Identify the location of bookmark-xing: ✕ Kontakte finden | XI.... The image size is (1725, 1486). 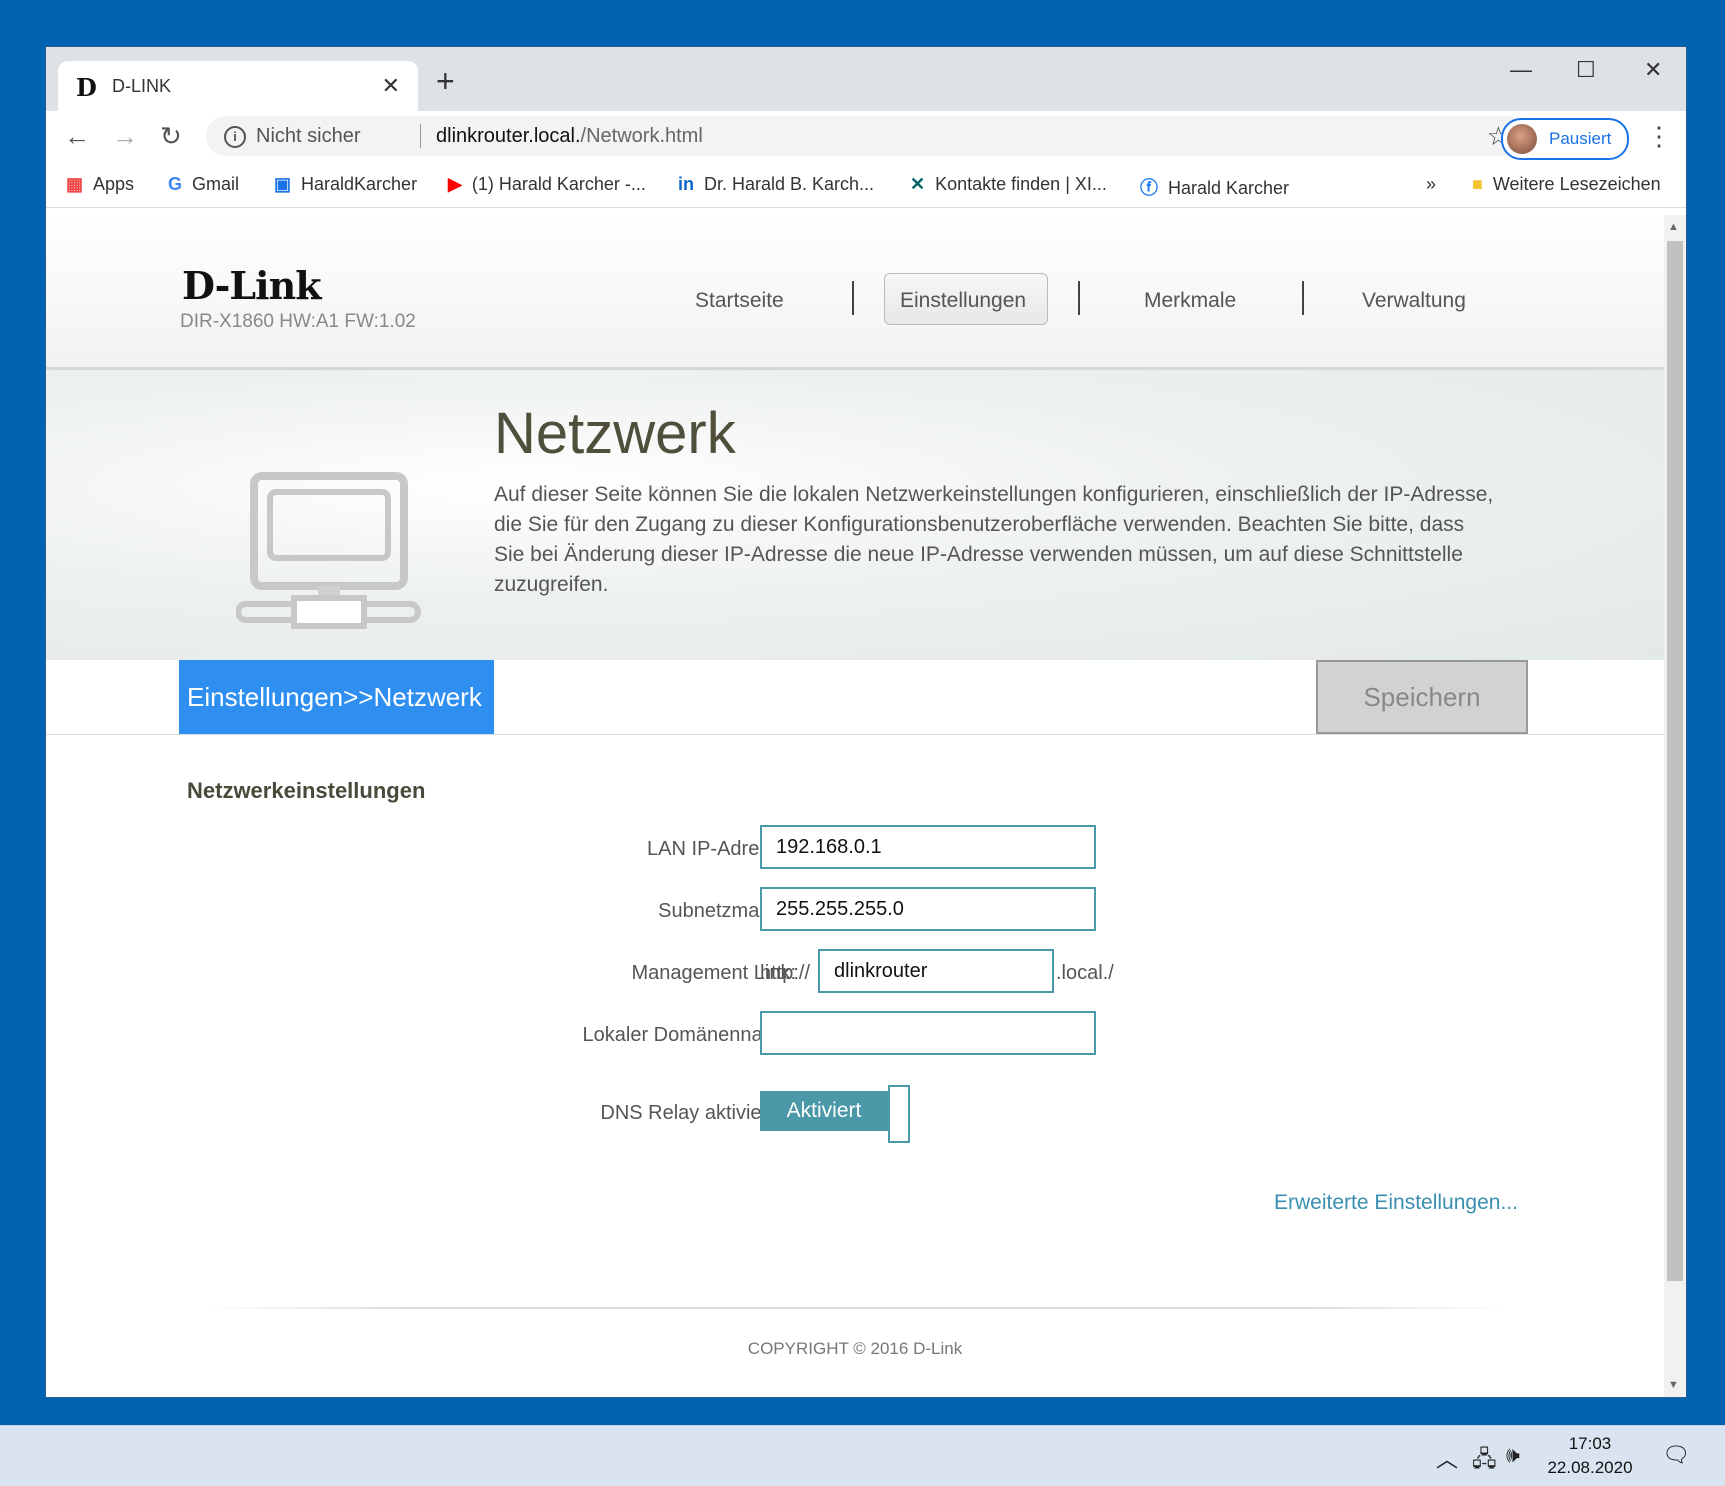
(1008, 184).